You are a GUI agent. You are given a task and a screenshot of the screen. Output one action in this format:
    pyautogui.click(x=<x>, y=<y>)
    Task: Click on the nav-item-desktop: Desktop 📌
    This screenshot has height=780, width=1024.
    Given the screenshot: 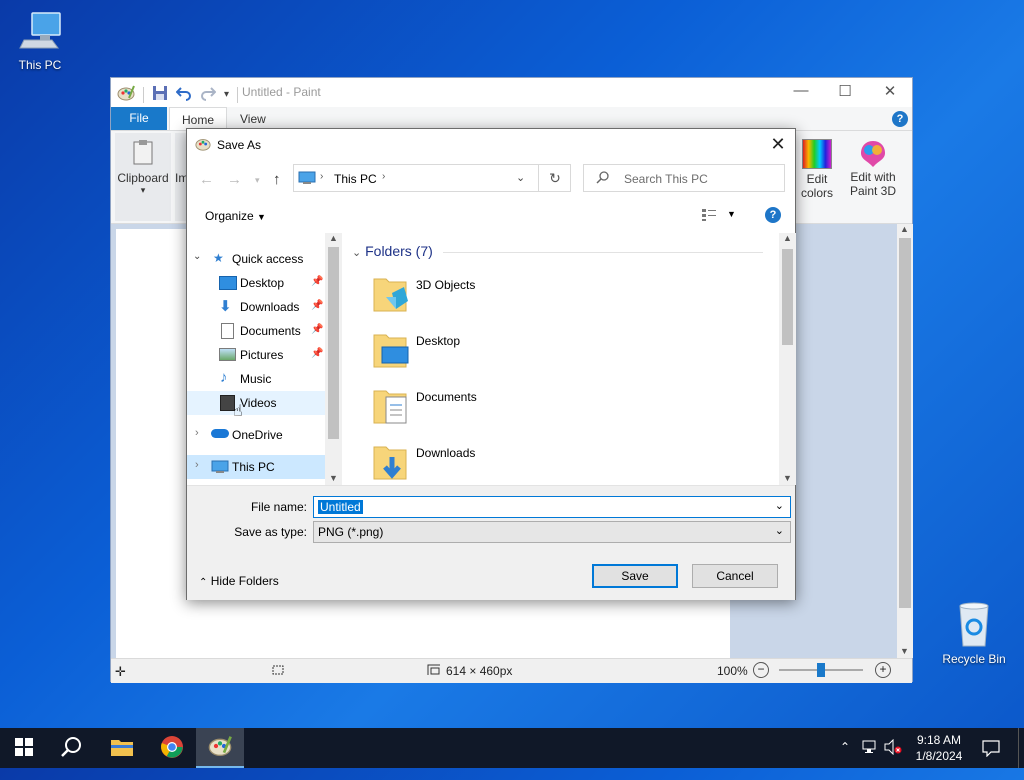 What is the action you would take?
    pyautogui.click(x=256, y=283)
    